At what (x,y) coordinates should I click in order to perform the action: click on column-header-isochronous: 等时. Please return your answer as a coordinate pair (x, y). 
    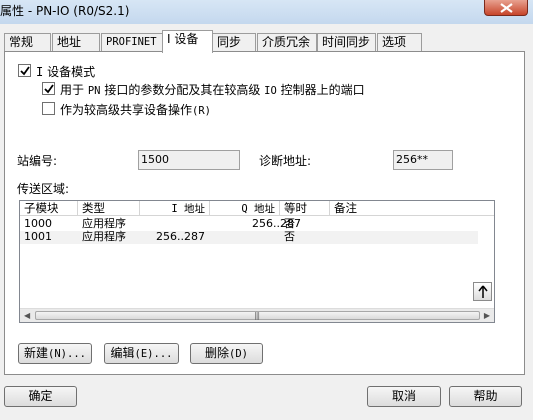
    Looking at the image, I should click on (305, 208).